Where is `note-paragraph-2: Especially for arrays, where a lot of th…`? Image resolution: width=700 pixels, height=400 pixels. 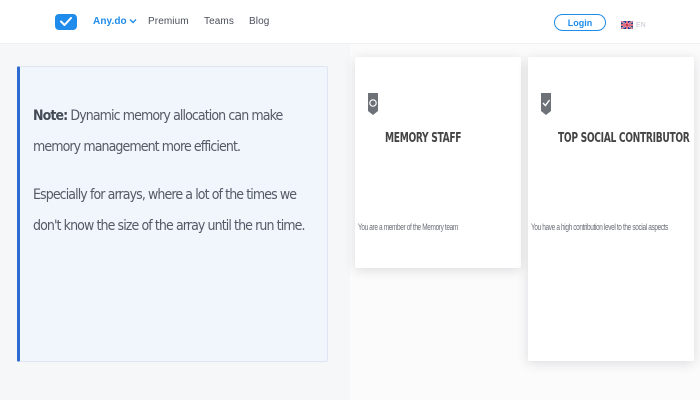
note-paragraph-2: Especially for arrays, where a lot of th… is located at coordinates (169, 210).